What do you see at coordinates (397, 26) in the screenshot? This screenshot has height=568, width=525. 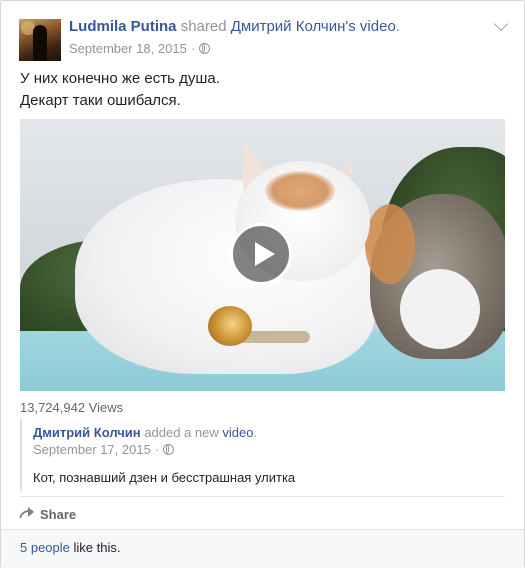 I see `header-period: .` at bounding box center [397, 26].